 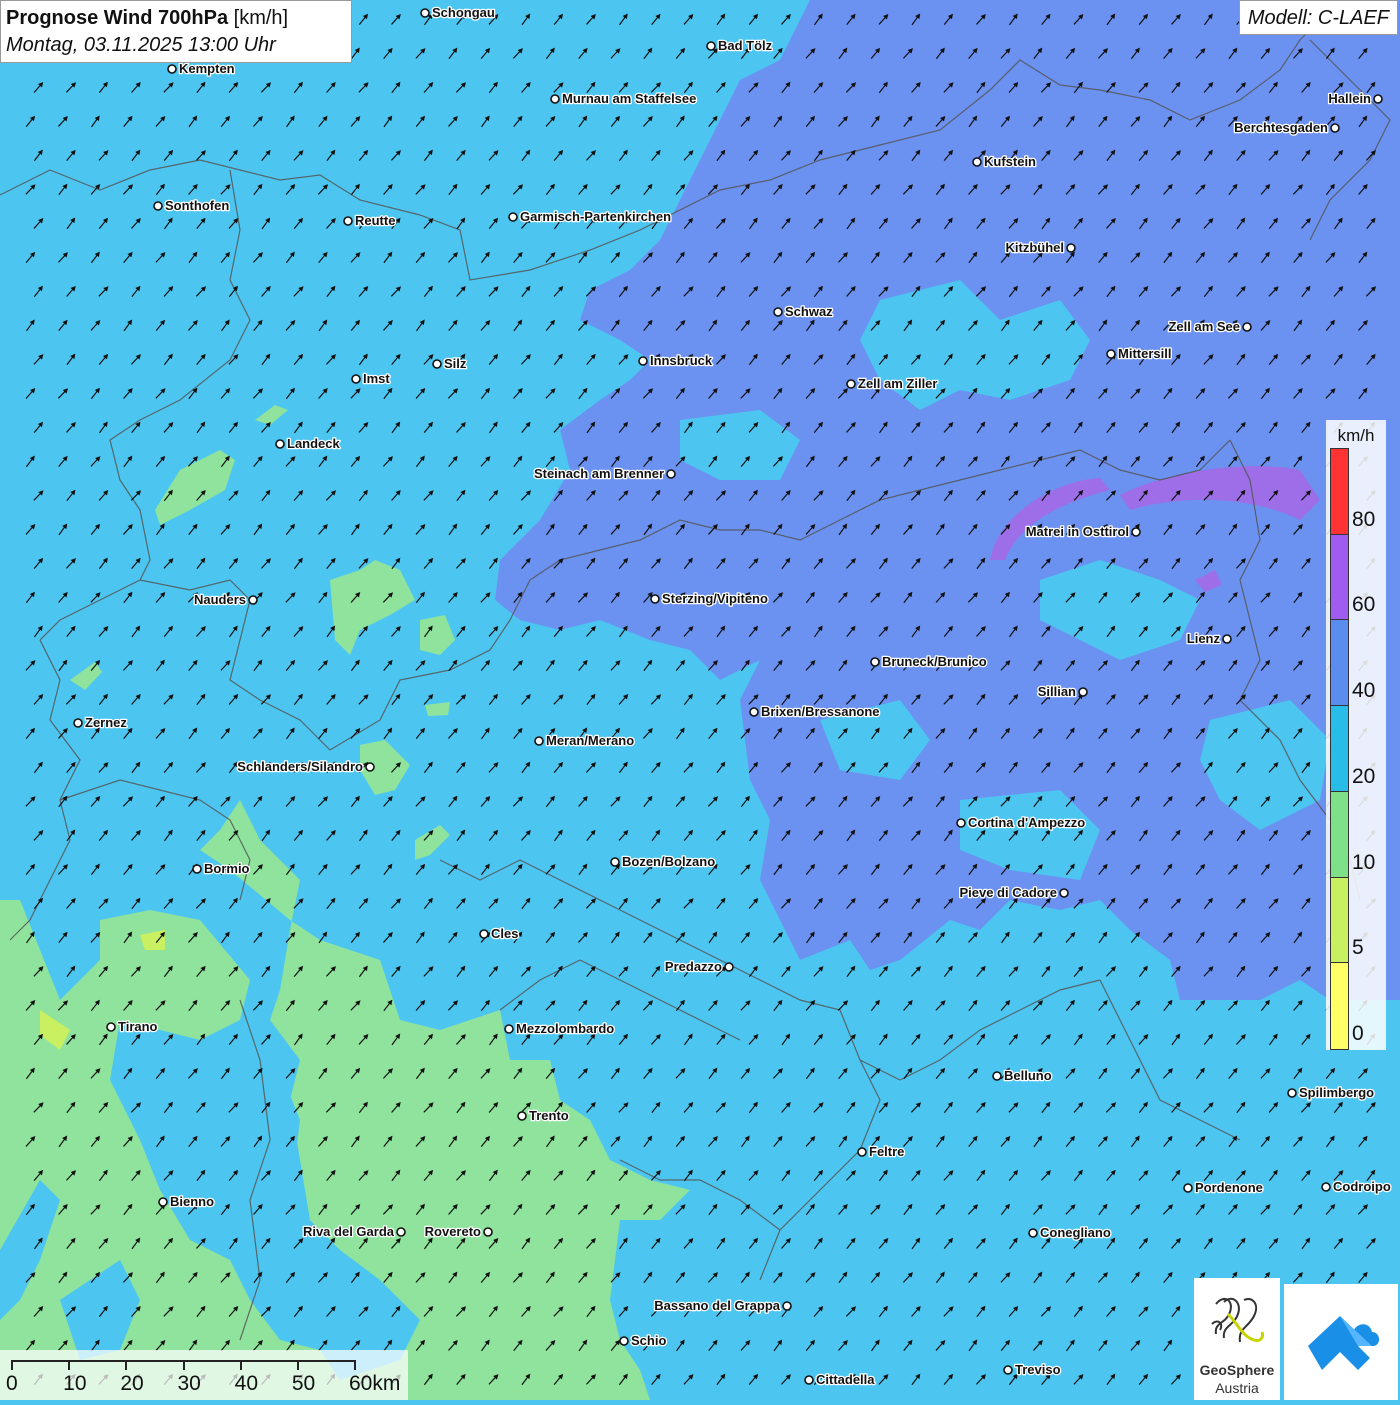 I want to click on city-marker: Schlanders/Silandro, so click(x=305, y=766).